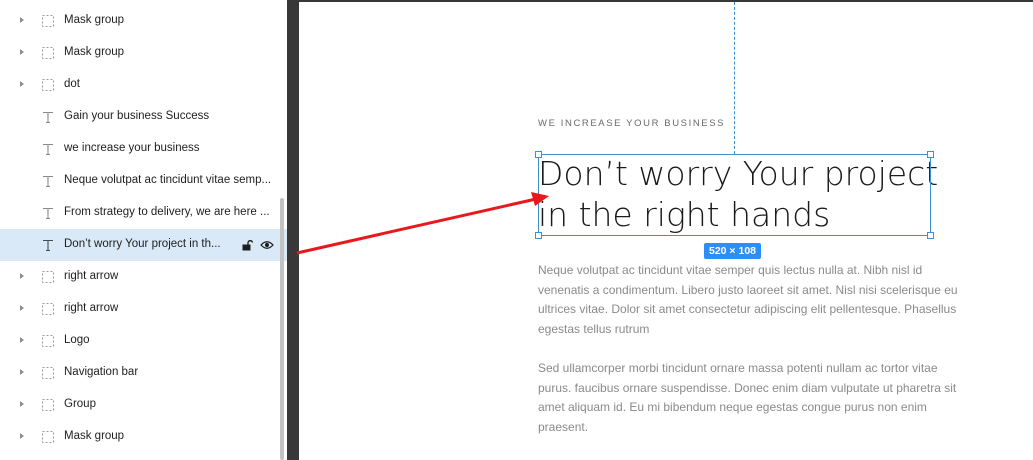 Image resolution: width=1033 pixels, height=460 pixels. What do you see at coordinates (247, 245) in the screenshot?
I see `unlock-icon` at bounding box center [247, 245].